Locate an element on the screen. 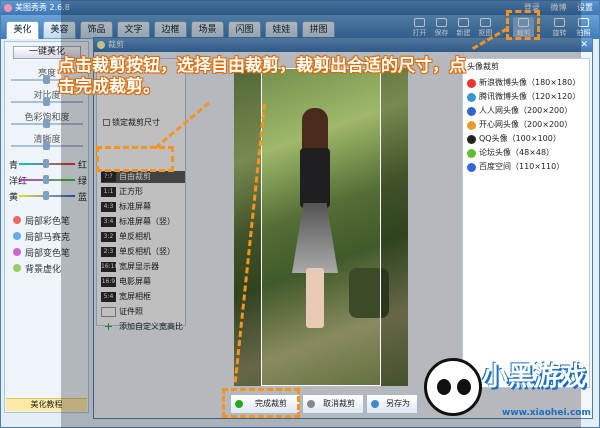 The image size is (600, 428). ratio-id-photo: 证件照 is located at coordinates (143, 312).